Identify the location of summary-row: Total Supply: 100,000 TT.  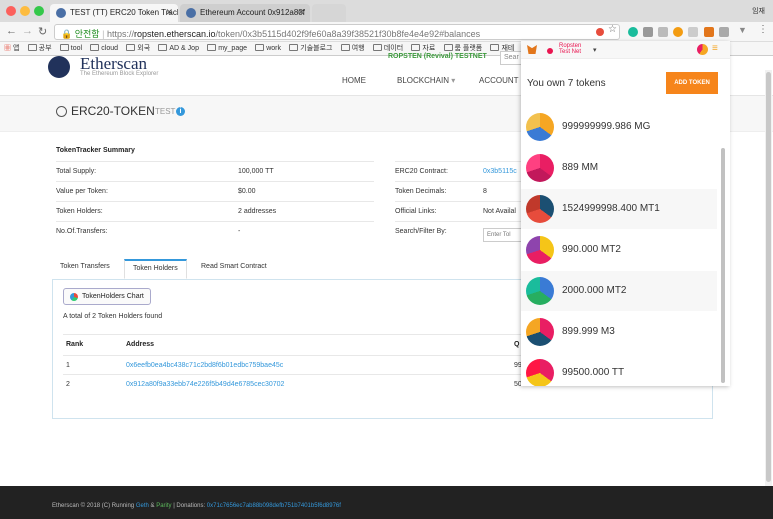
(215, 171).